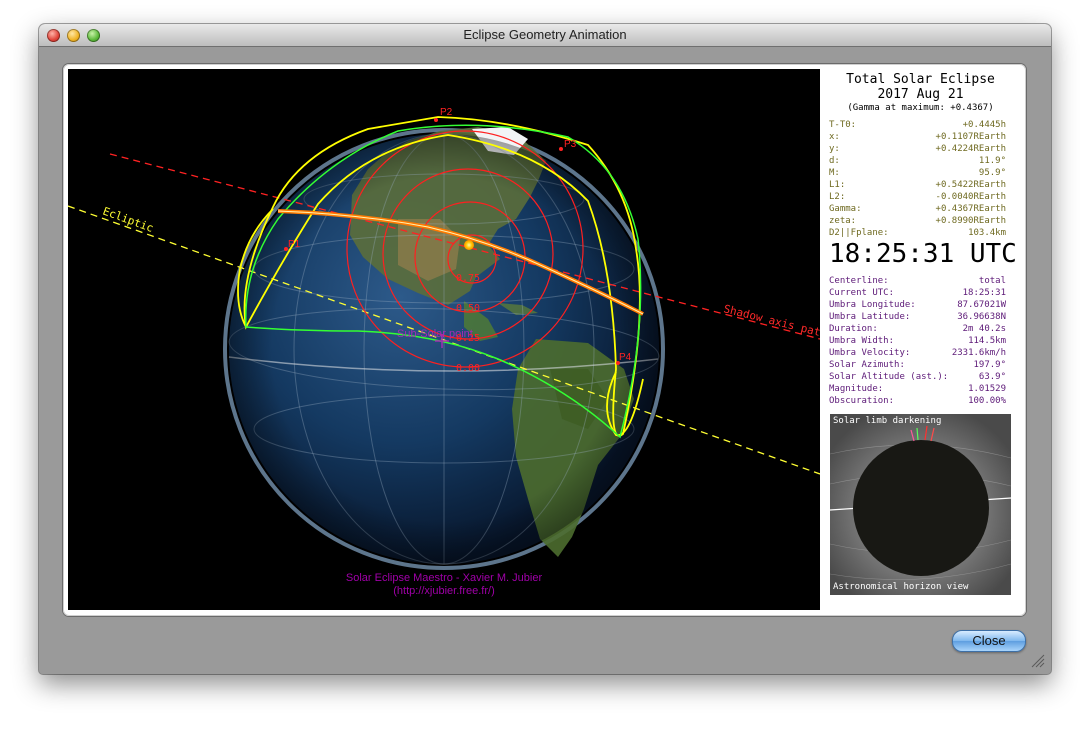 The image size is (1090, 730). Describe the element at coordinates (468, 278) in the screenshot. I see `contour-label-075: 0.75` at that location.